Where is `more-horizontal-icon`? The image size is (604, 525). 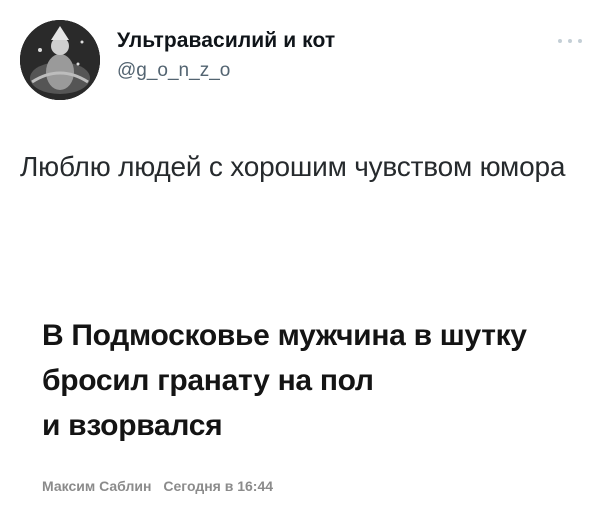 more-horizontal-icon is located at coordinates (570, 41).